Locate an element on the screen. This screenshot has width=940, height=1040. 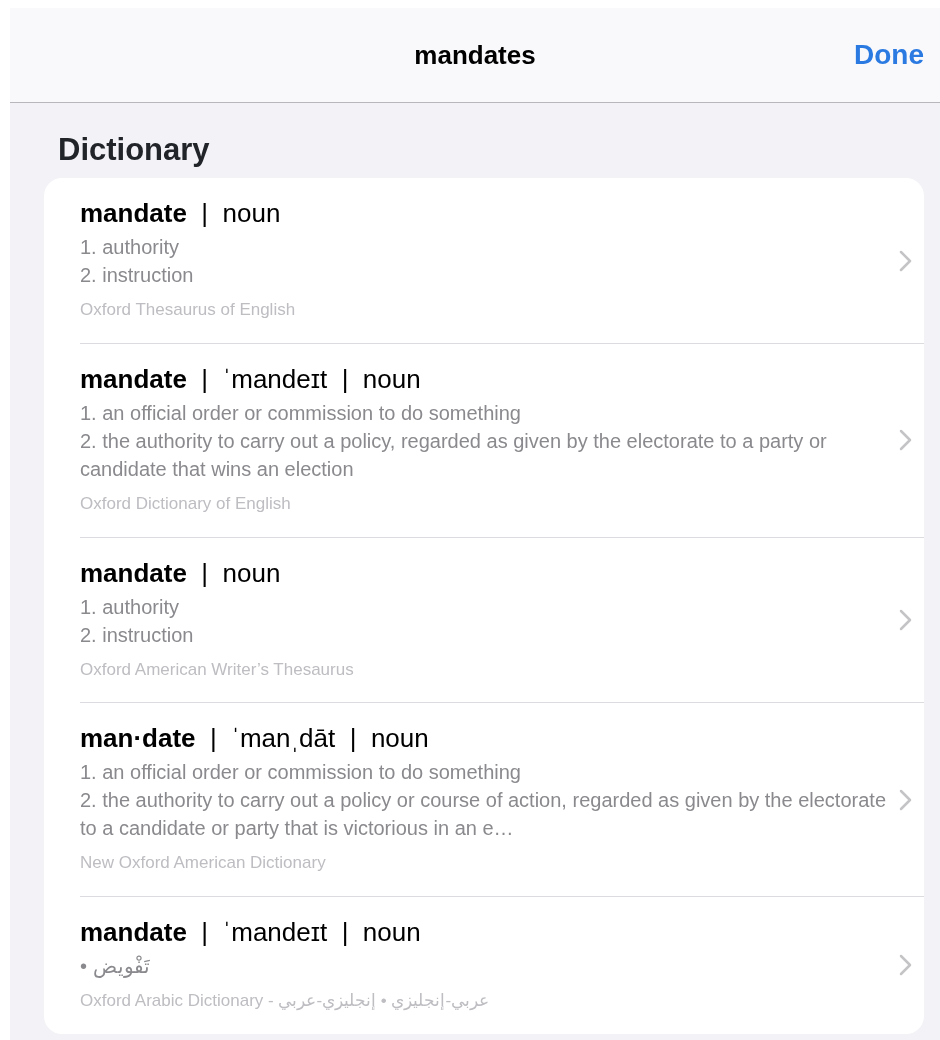
done-button: Done is located at coordinates (889, 55).